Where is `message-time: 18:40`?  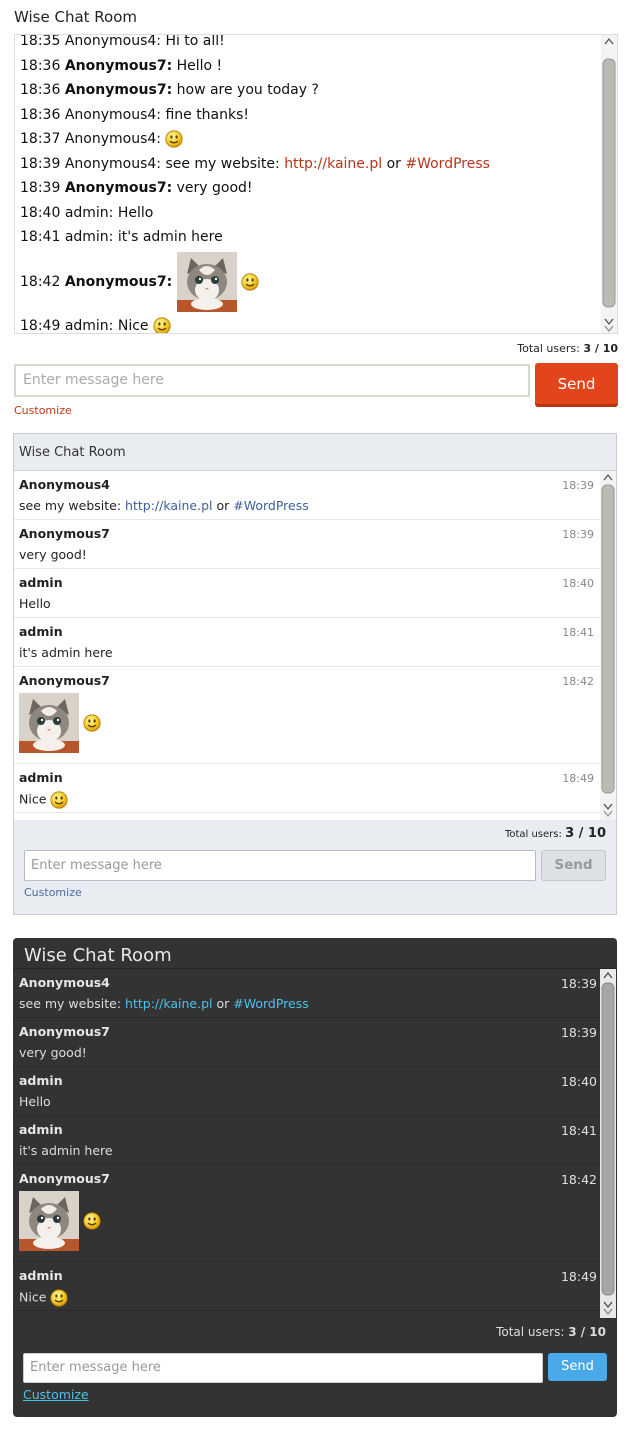 message-time: 18:40 is located at coordinates (40, 212).